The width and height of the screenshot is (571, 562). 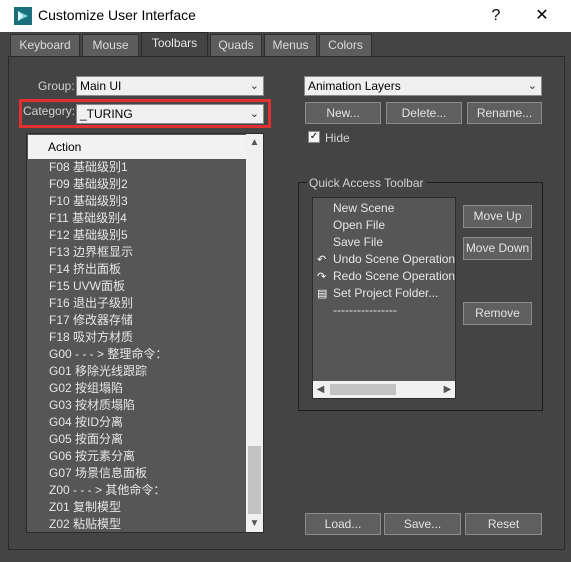 What do you see at coordinates (386, 259) in the screenshot?
I see `list-item: ↶ Undo Scene Operation` at bounding box center [386, 259].